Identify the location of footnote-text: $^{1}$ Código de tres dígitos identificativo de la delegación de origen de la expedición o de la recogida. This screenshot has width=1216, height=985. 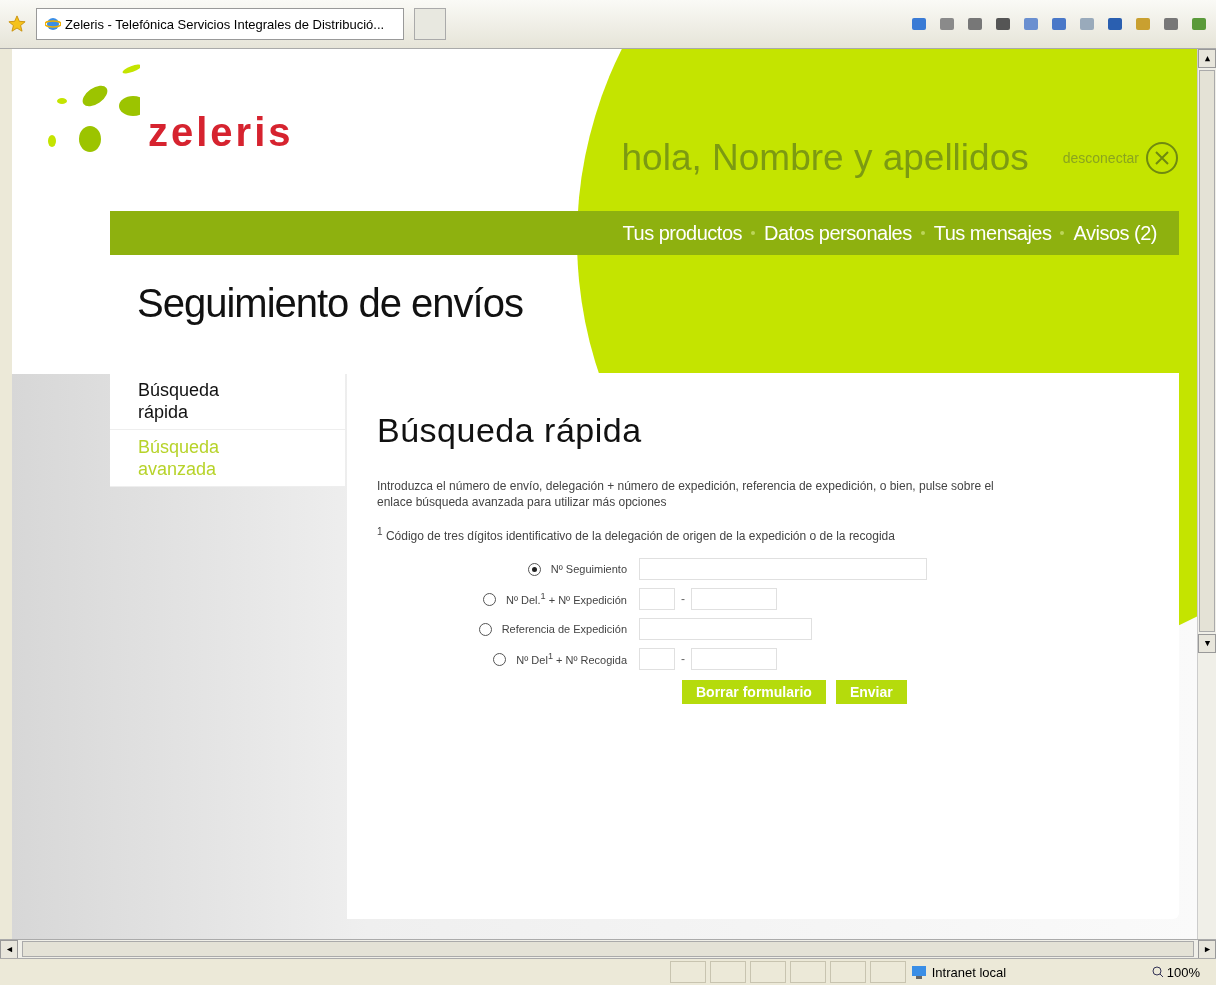
(636, 534).